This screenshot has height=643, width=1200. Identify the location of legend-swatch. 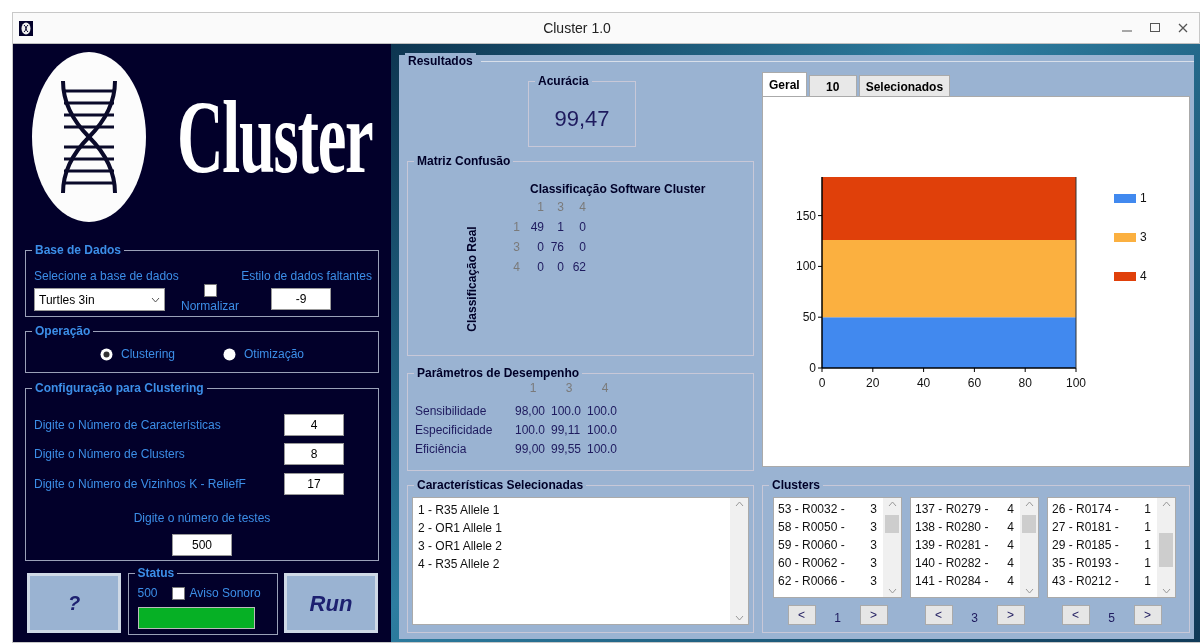
(1125, 237).